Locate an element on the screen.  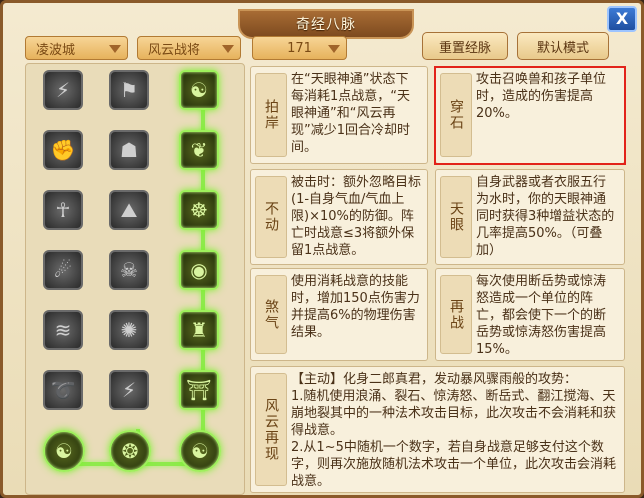
talent-node-1: ⚡ is located at coordinates (63, 90).